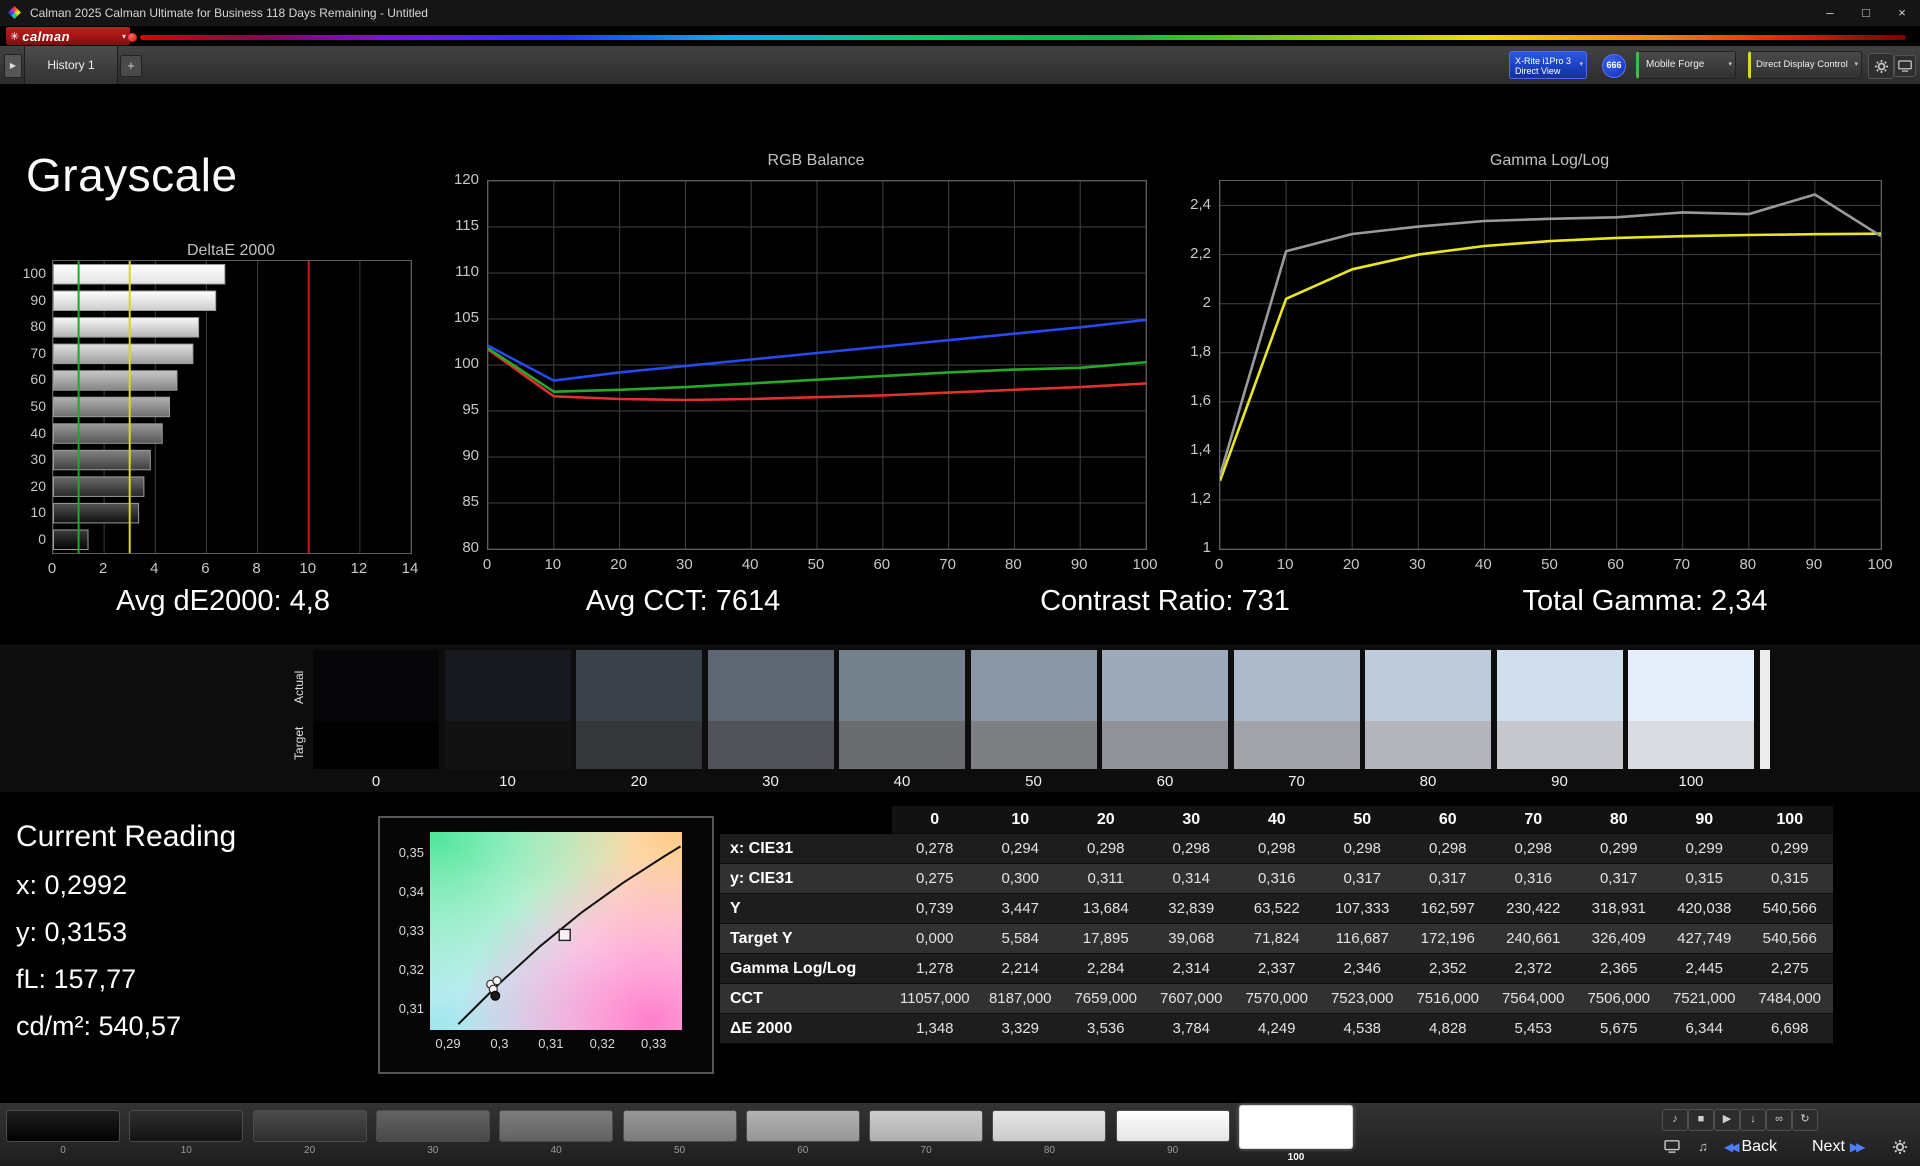 The width and height of the screenshot is (1920, 1166). Describe the element at coordinates (411, 969) in the screenshot. I see `cie-y-tick: 0,32` at that location.